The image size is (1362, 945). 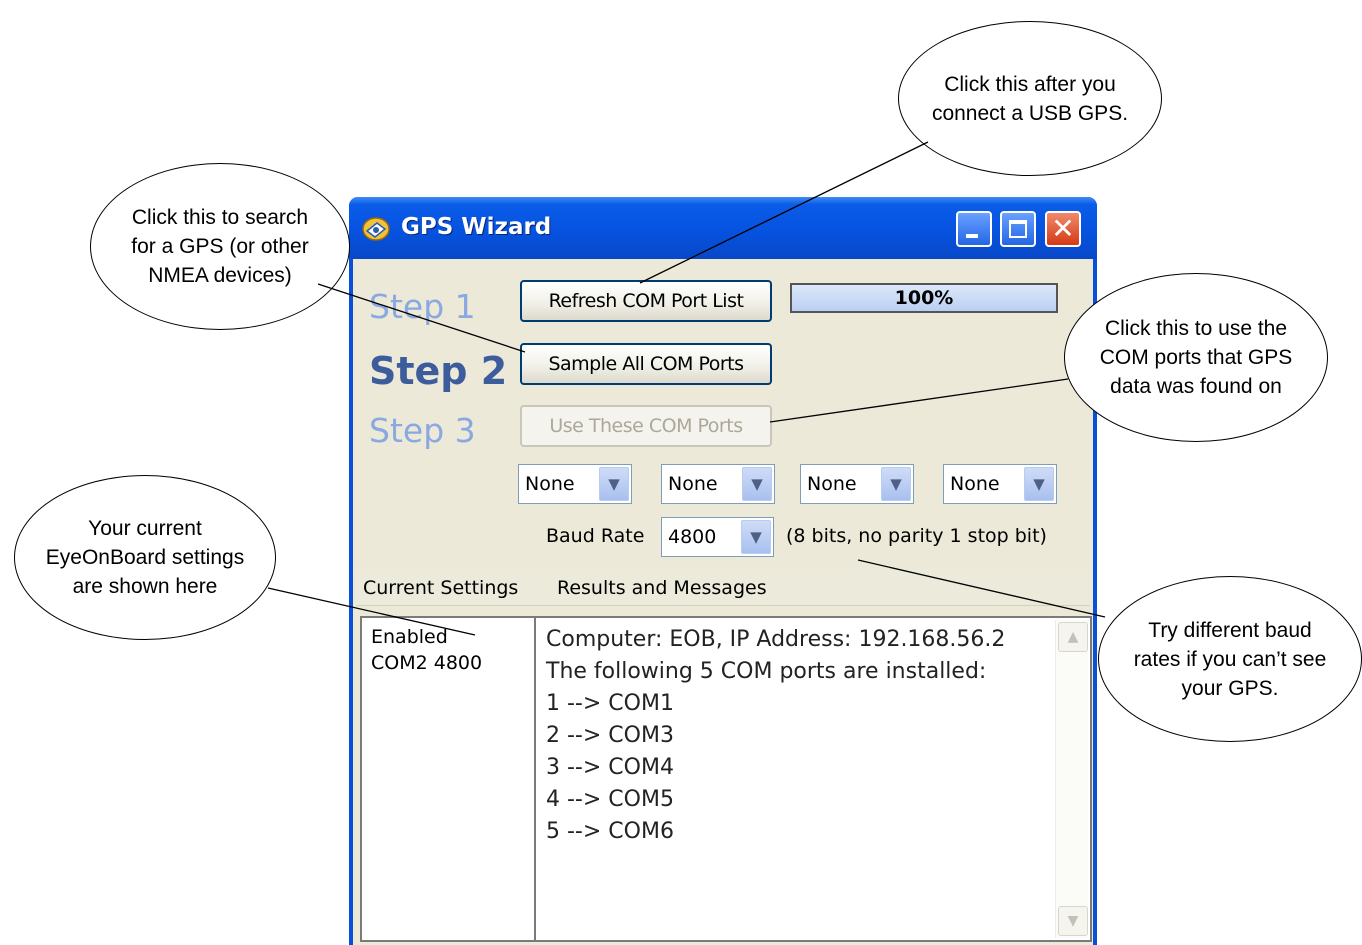 I want to click on current-settings-port: COM2 4800, so click(x=427, y=663).